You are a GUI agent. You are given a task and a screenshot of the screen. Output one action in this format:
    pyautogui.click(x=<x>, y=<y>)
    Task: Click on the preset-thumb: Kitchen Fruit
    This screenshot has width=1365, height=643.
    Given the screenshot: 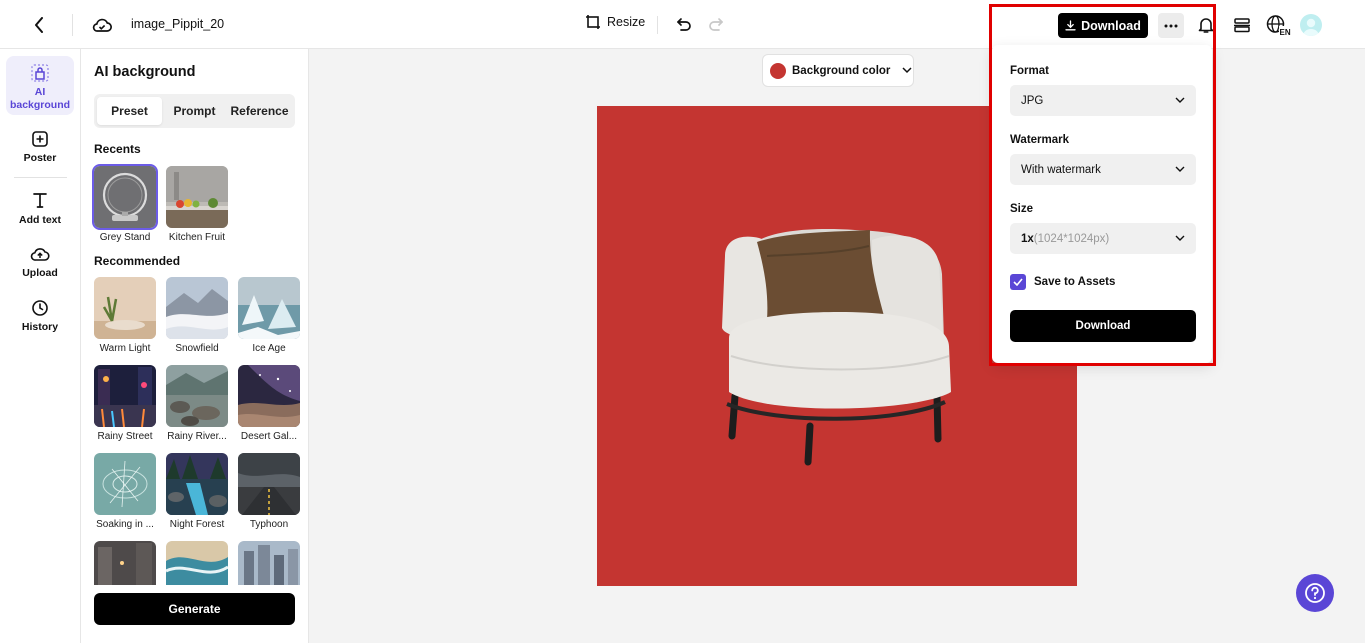 What is the action you would take?
    pyautogui.click(x=197, y=204)
    